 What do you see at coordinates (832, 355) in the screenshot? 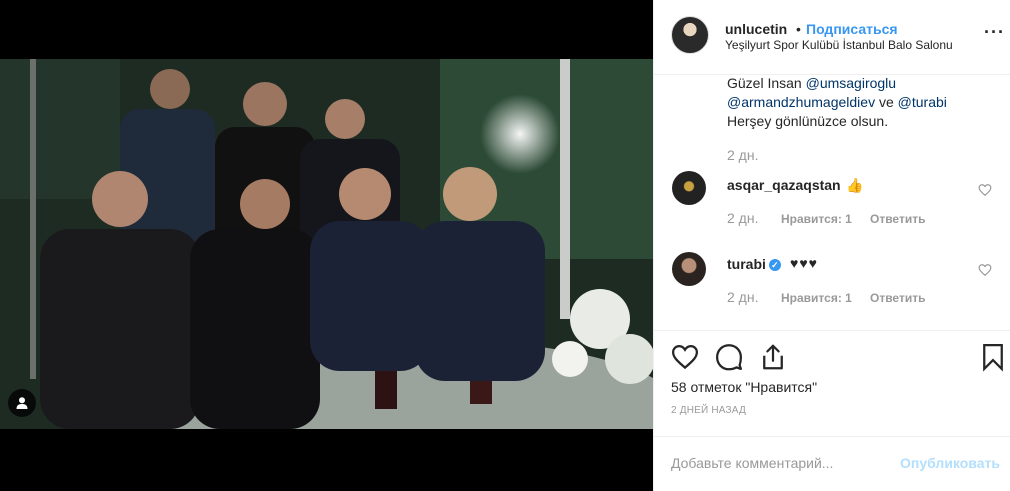
I see `post-actions-bar` at bounding box center [832, 355].